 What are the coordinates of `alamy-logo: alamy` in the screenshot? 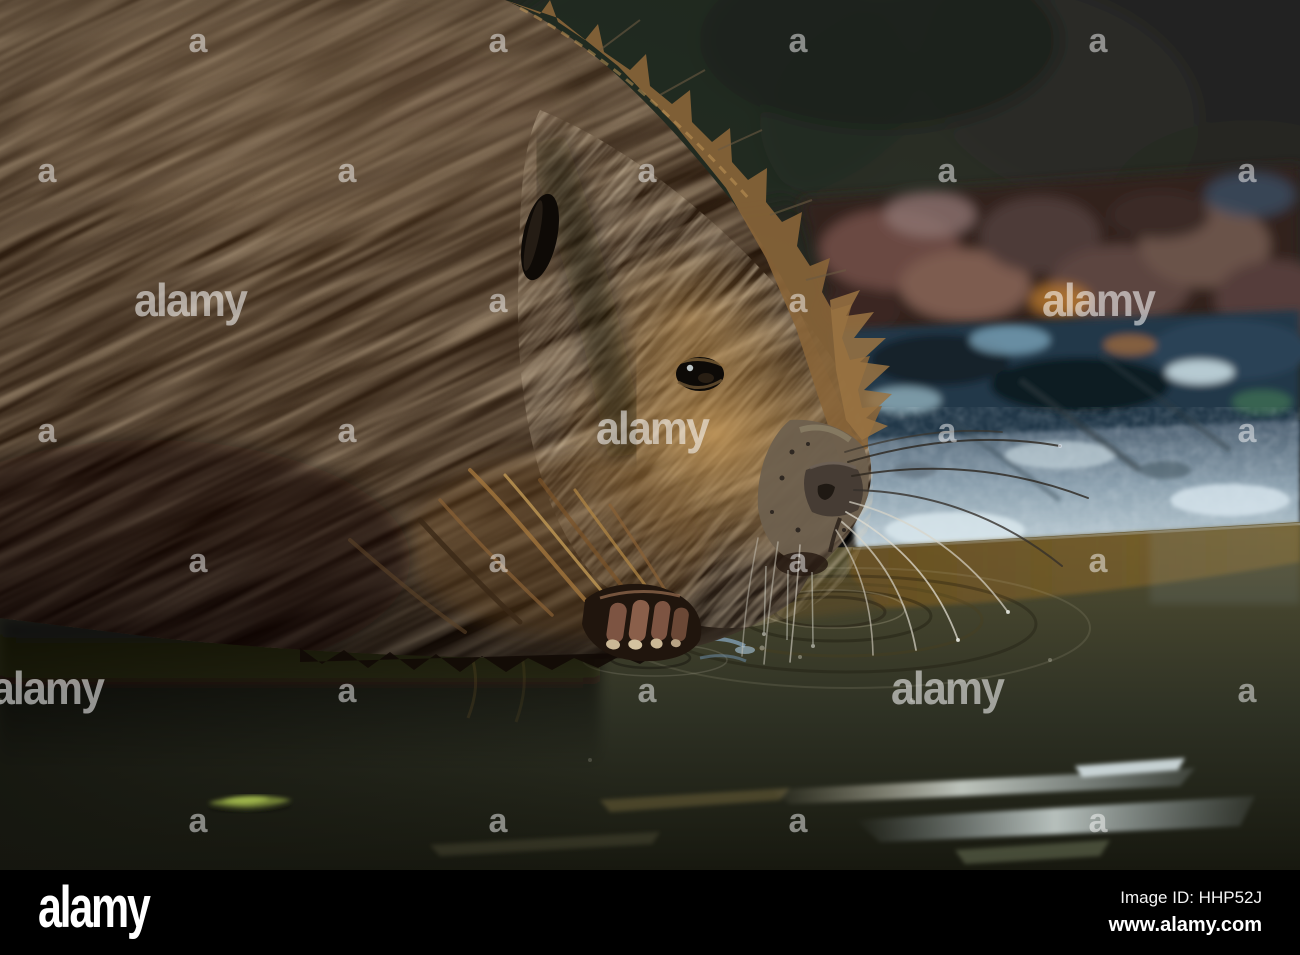 It's located at (94, 907).